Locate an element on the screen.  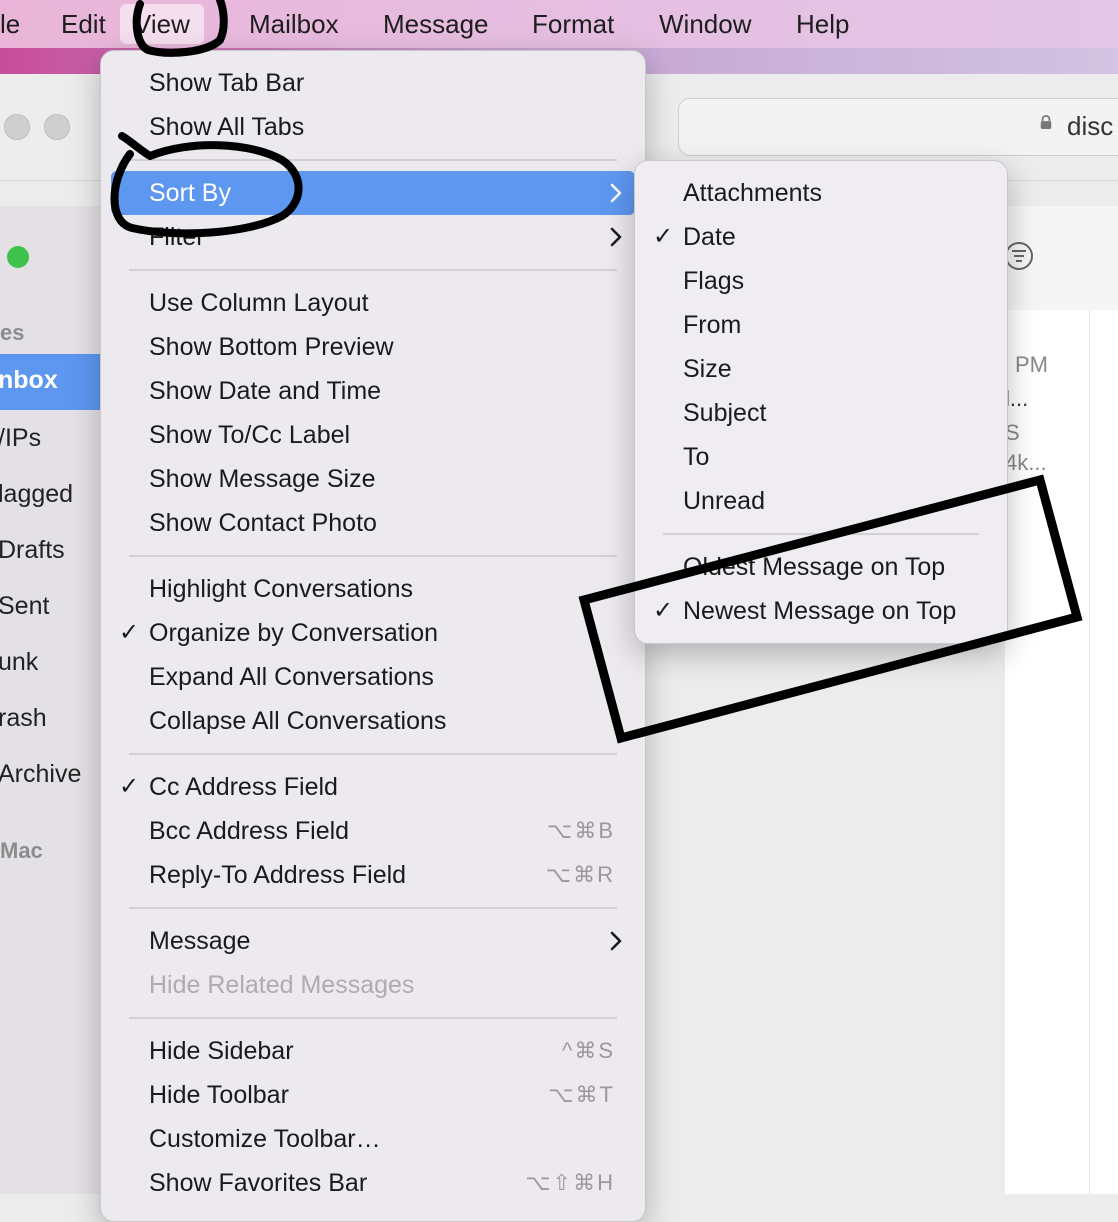
menu-item-show-all-tabs: Show All Tabs is located at coordinates (373, 127).